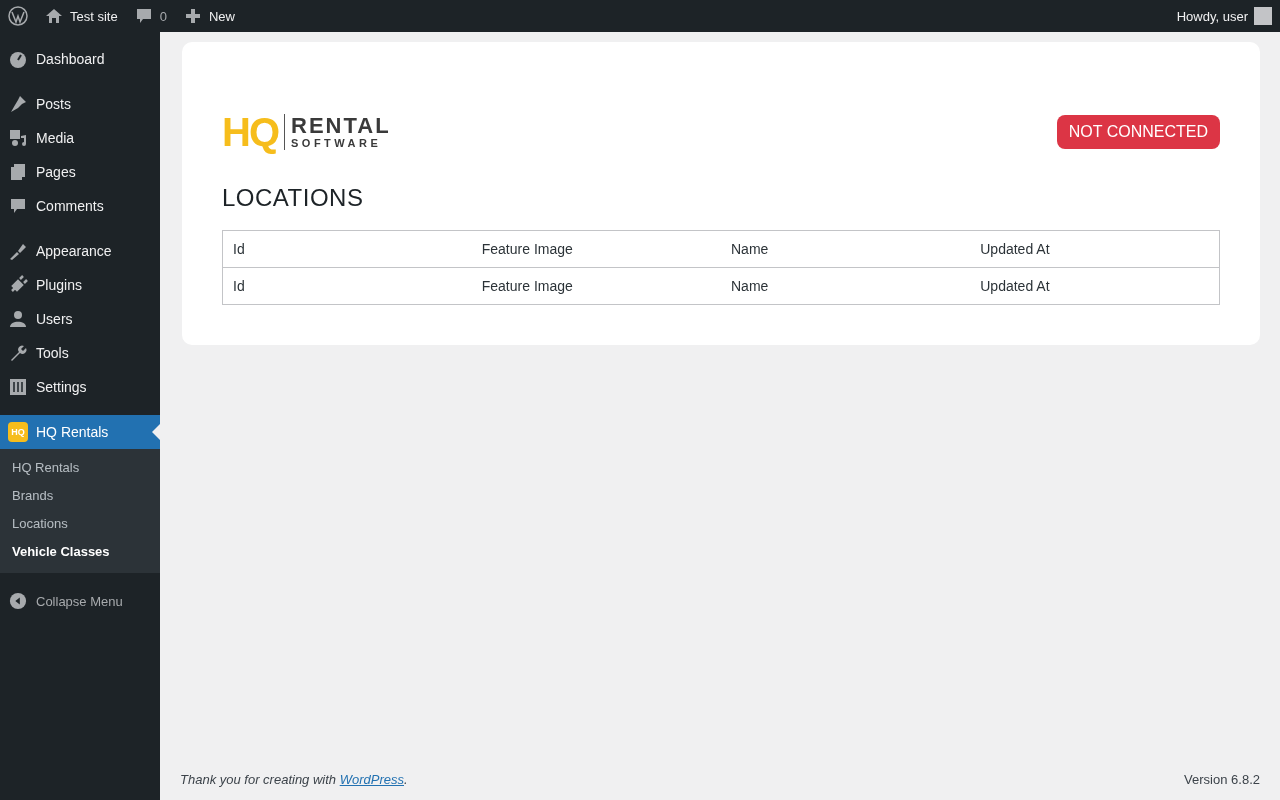 The image size is (1280, 800). Describe the element at coordinates (80, 432) in the screenshot. I see `menu-item: HQ HQ Rentals` at that location.